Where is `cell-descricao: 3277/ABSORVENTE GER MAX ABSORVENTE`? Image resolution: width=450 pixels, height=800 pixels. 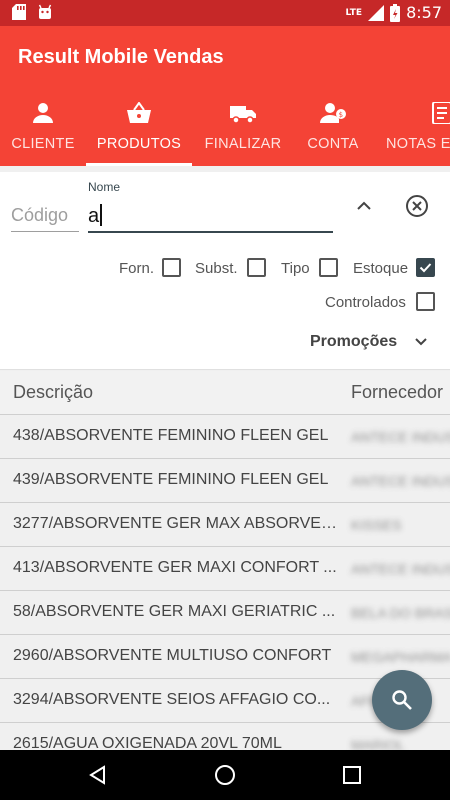
cell-descricao: 3277/ABSORVENTE GER MAX ABSORVENTE is located at coordinates (178, 523).